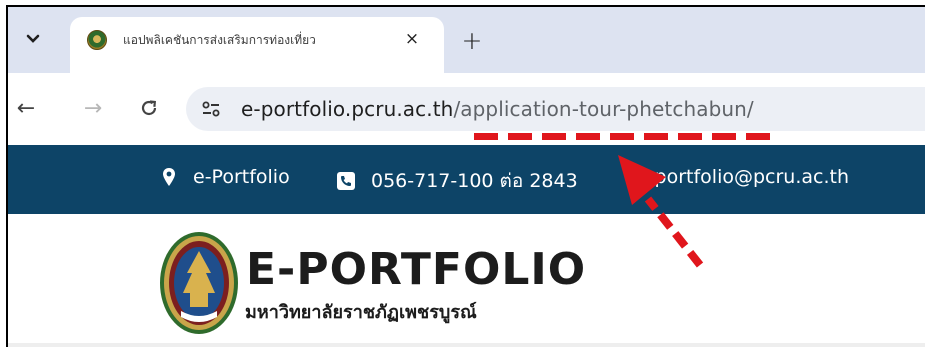 Image resolution: width=925 pixels, height=347 pixels. Describe the element at coordinates (97, 40) in the screenshot. I see `university-seal-icon` at that location.